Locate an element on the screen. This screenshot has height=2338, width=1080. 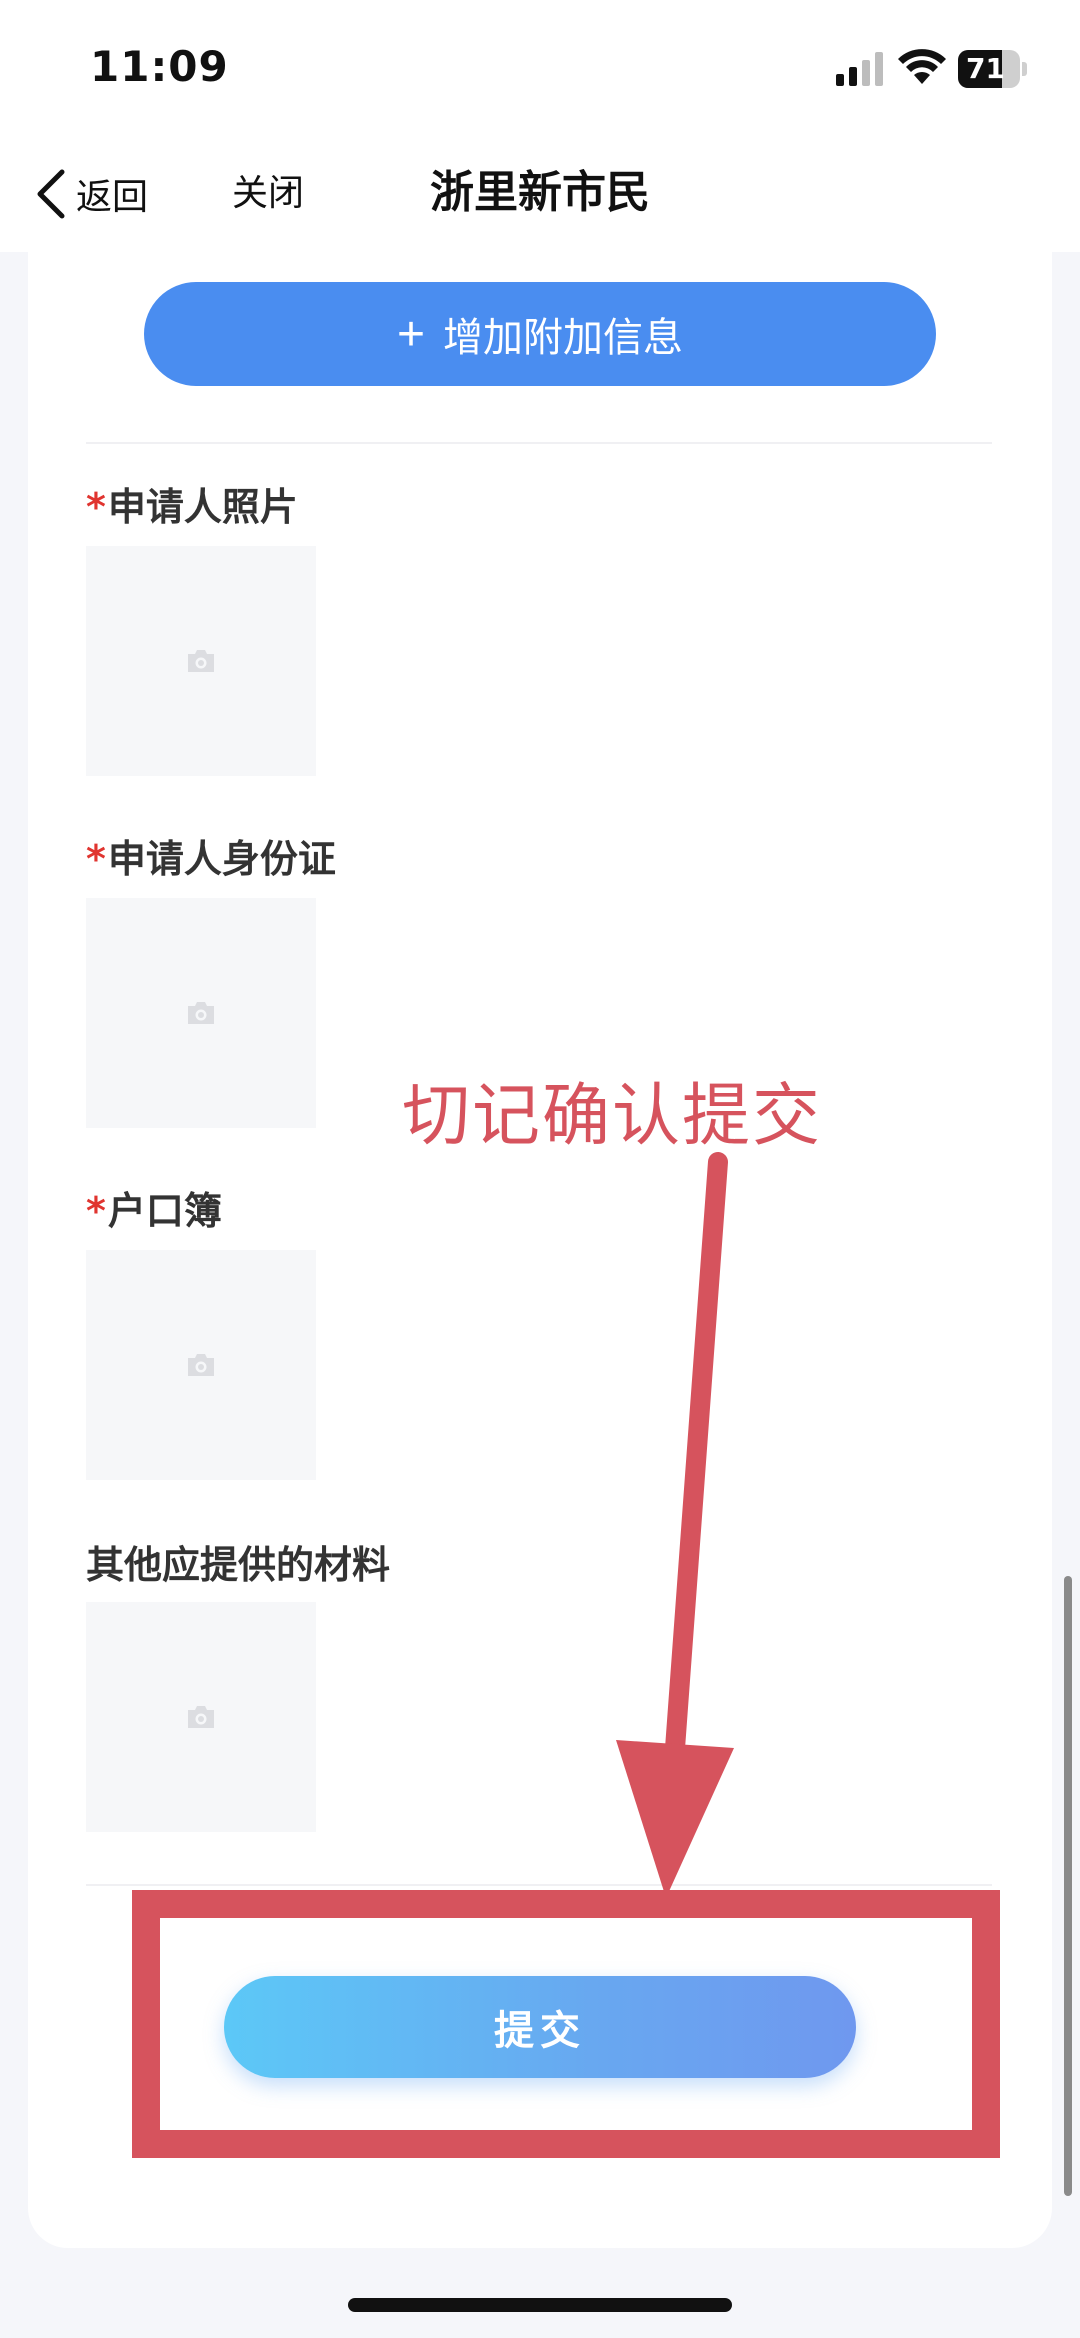
nav-bar: 返回 关闭 浙里新市民 is located at coordinates (540, 196).